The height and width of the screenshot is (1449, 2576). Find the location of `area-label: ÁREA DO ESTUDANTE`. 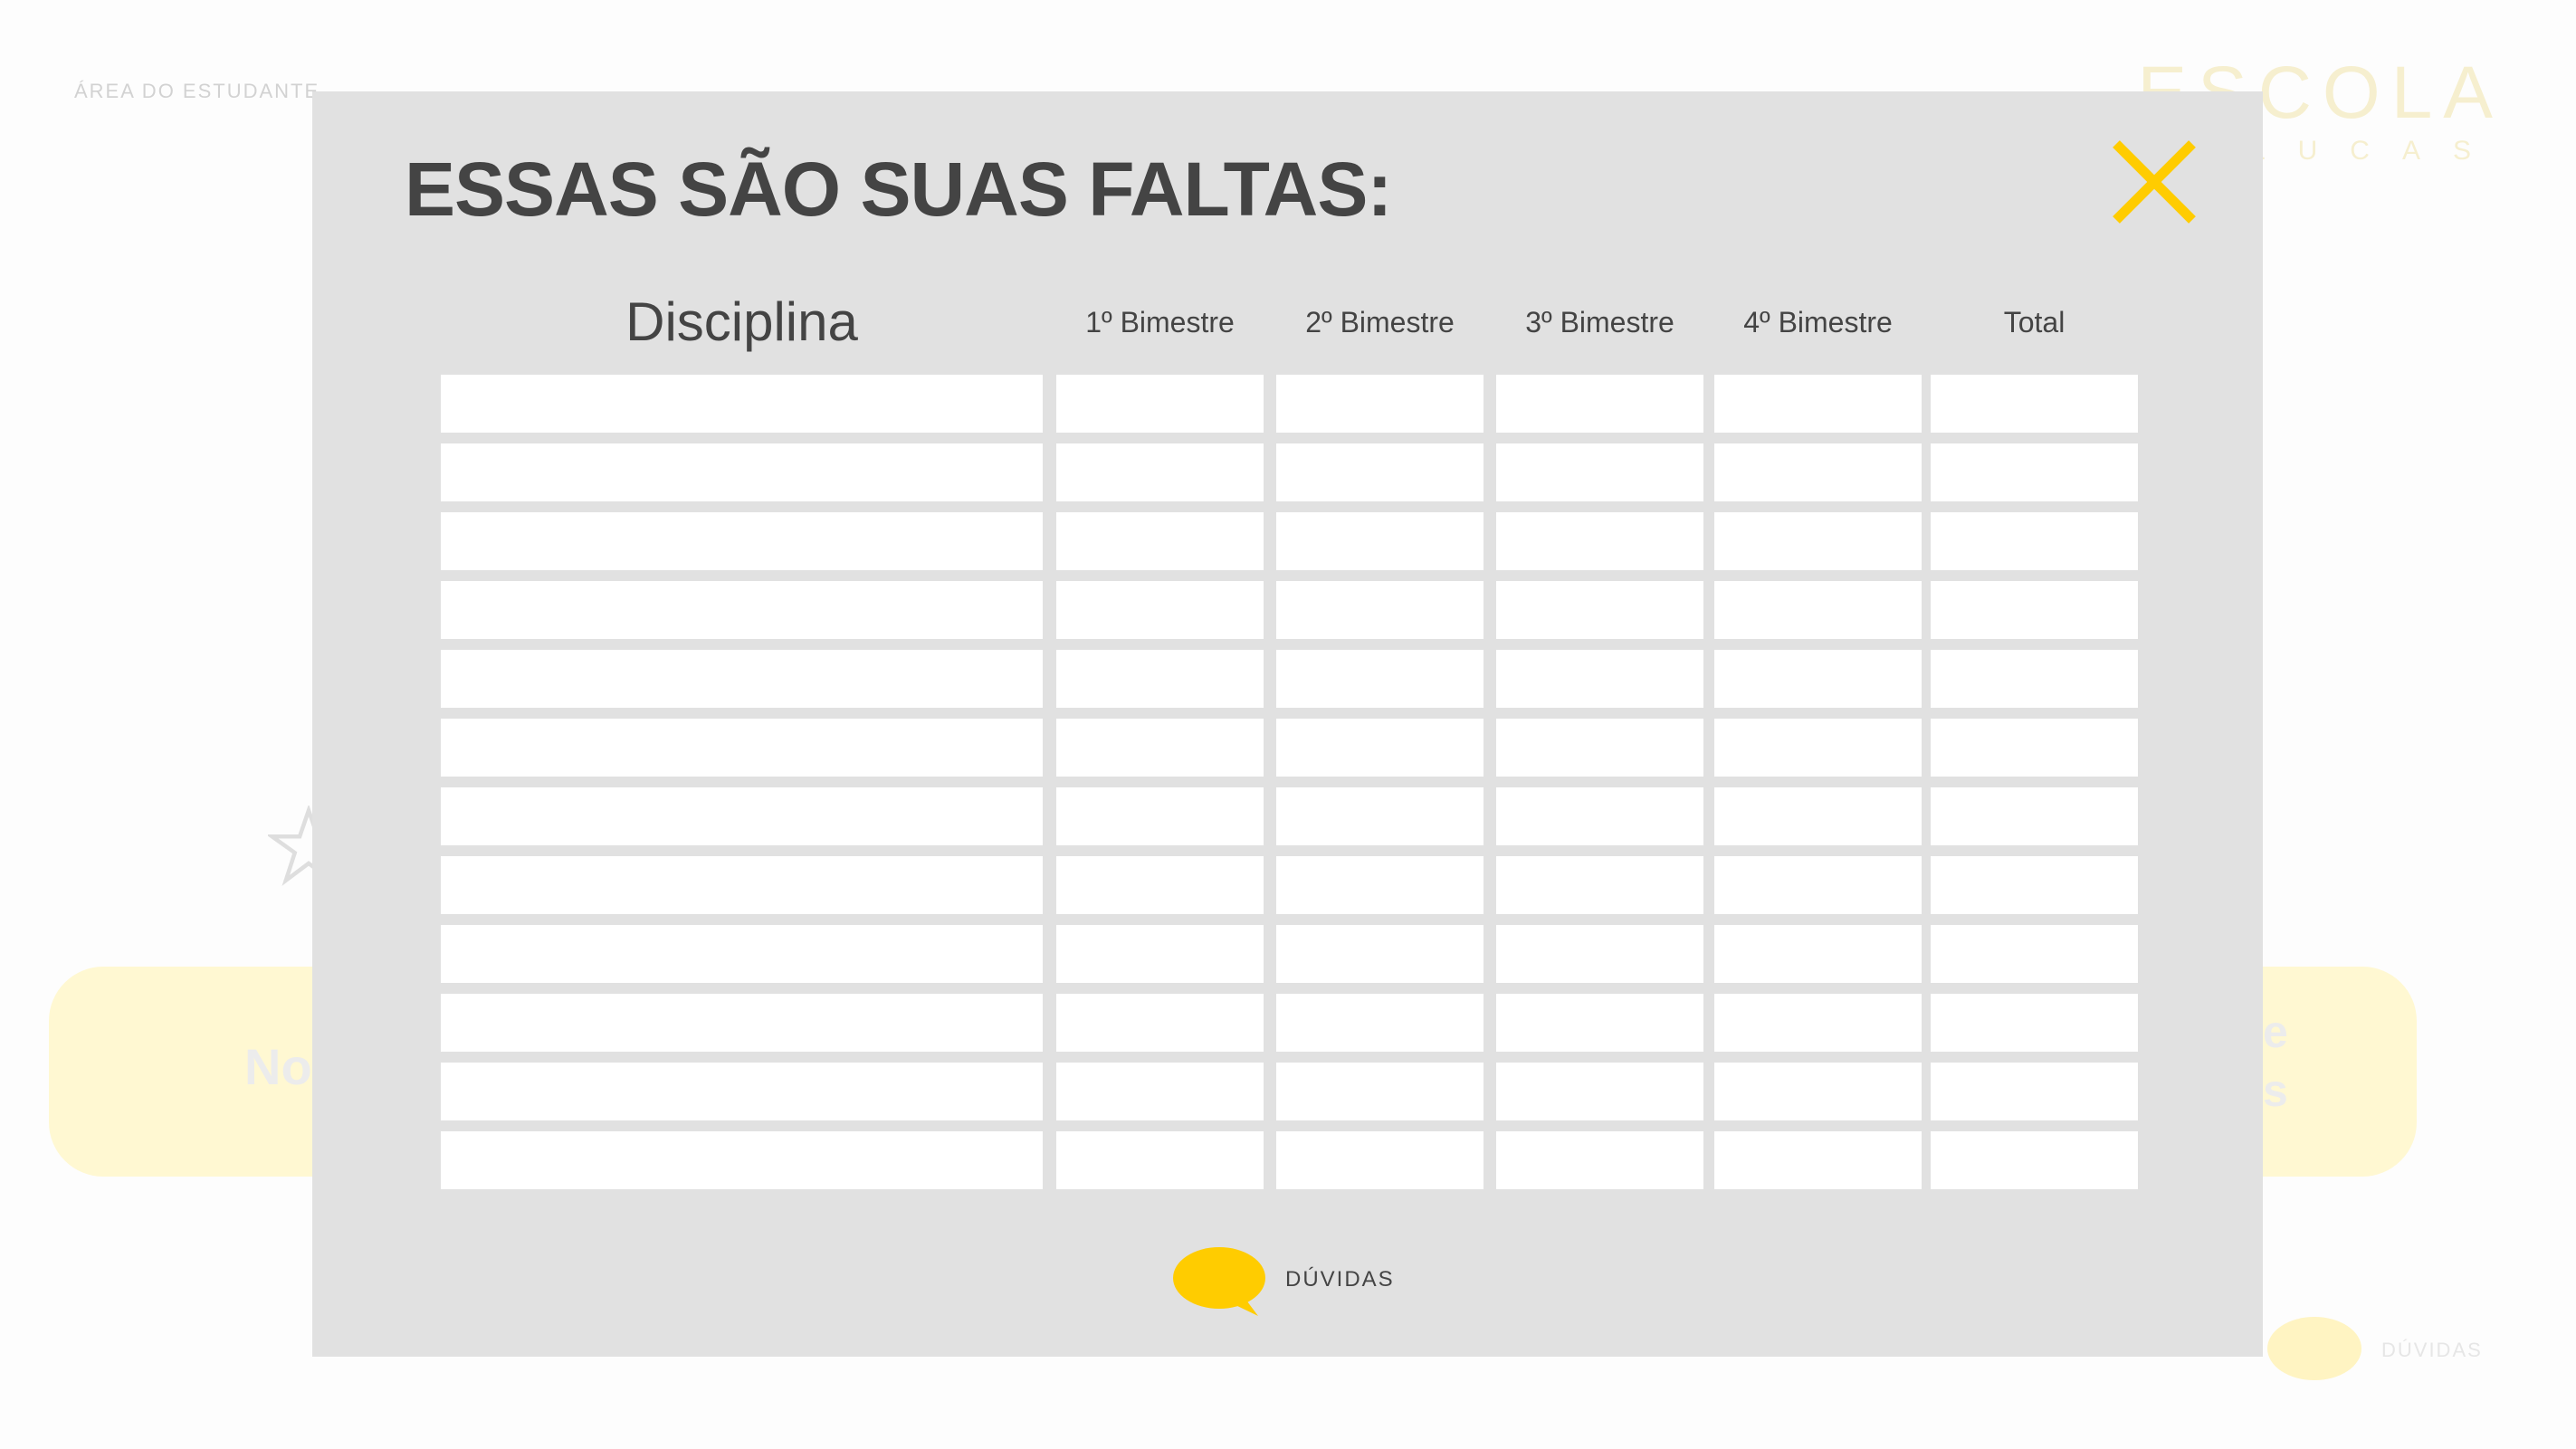

area-label: ÁREA DO ESTUDANTE is located at coordinates (197, 91).